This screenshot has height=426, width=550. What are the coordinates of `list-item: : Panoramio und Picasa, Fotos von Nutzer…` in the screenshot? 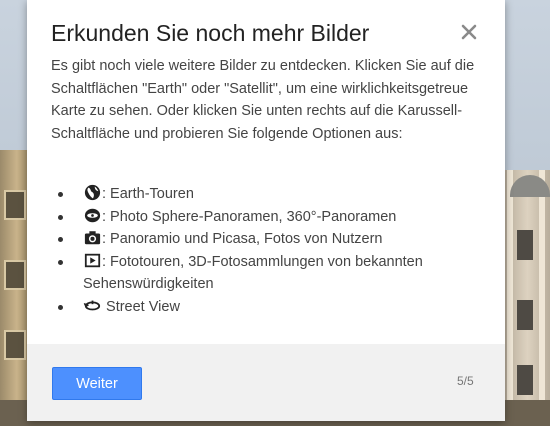 It's located at (271, 239).